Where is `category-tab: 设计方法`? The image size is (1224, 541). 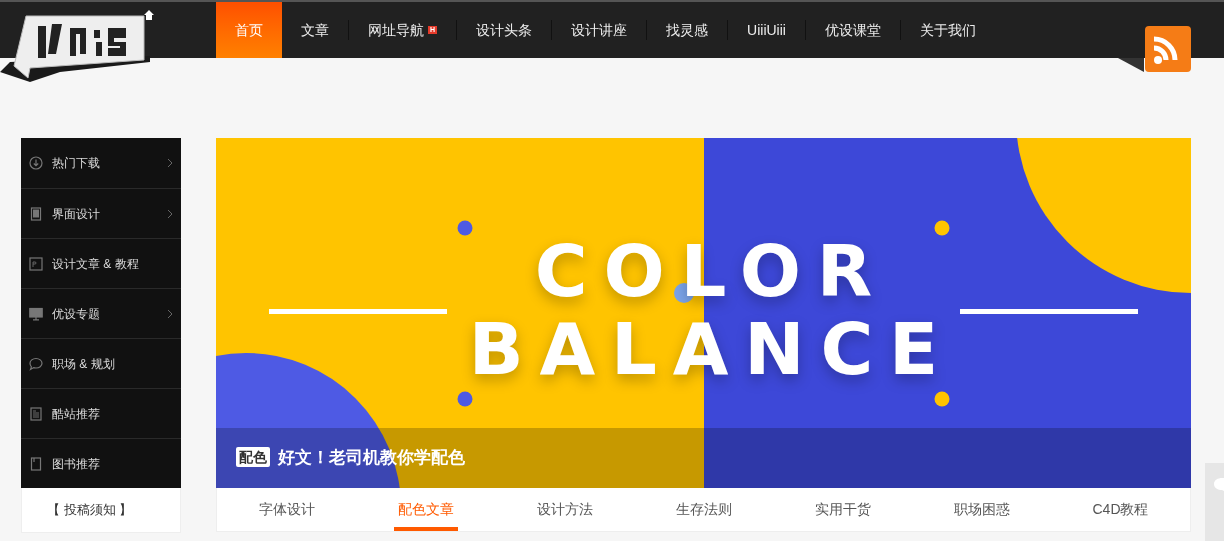 category-tab: 设计方法 is located at coordinates (564, 509).